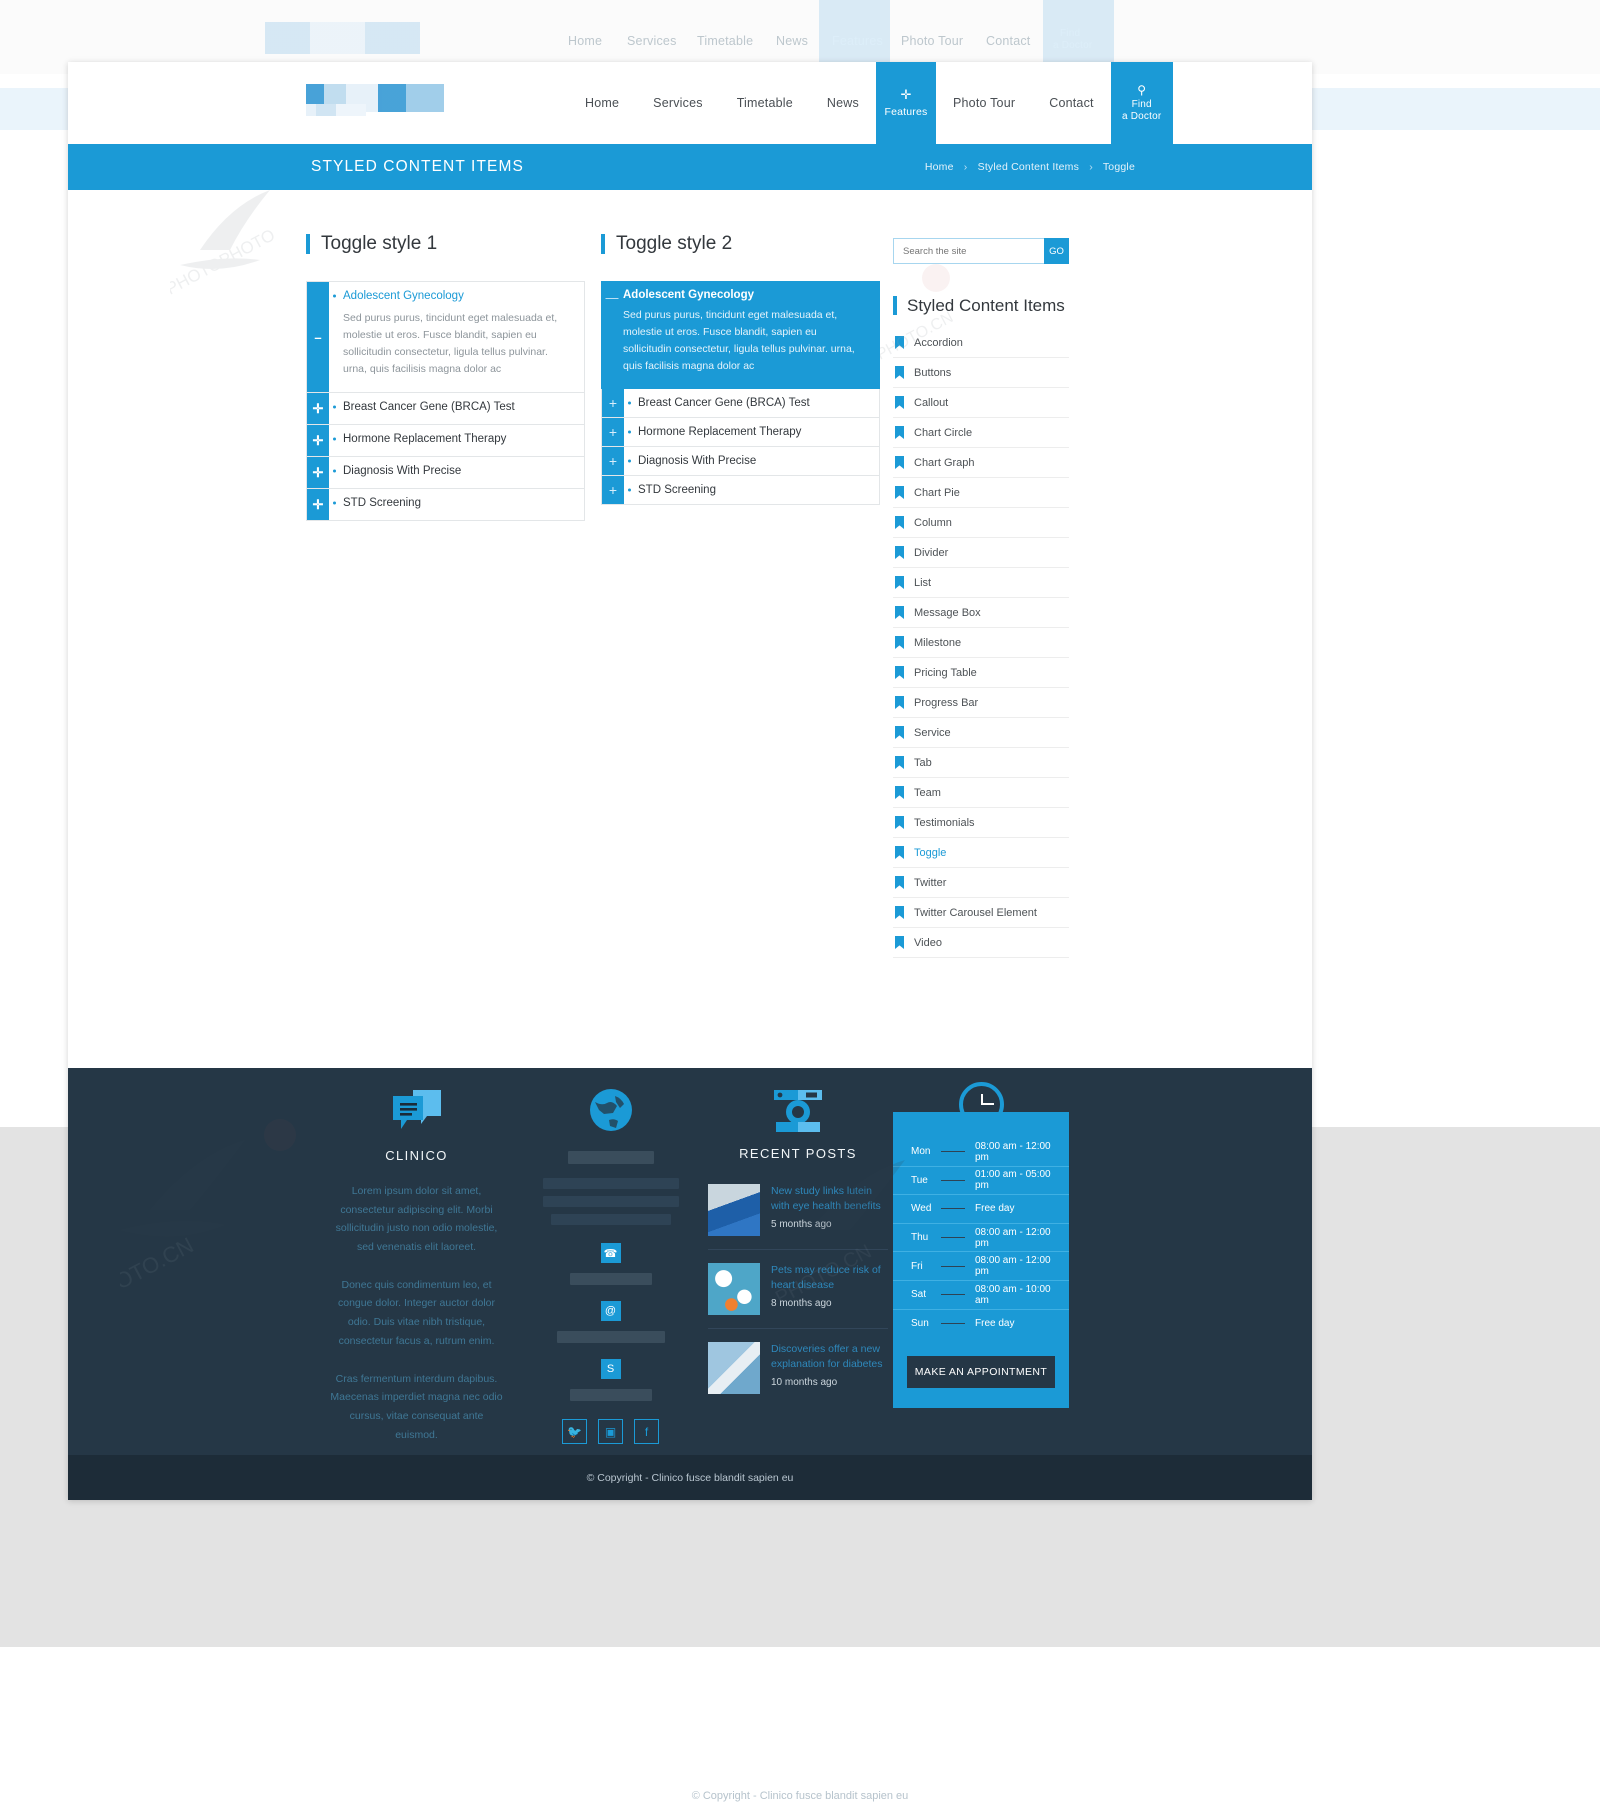 Image resolution: width=1600 pixels, height=1818 pixels. What do you see at coordinates (981, 432) in the screenshot?
I see `sidebar-item-chart-circle: Chart Circle` at bounding box center [981, 432].